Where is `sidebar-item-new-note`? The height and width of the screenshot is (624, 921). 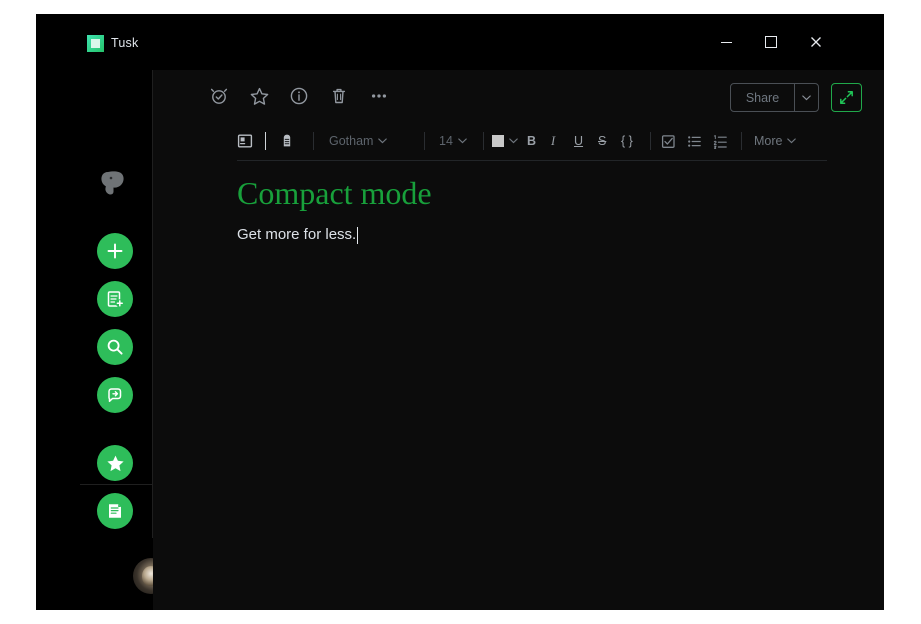 sidebar-item-new-note is located at coordinates (115, 251).